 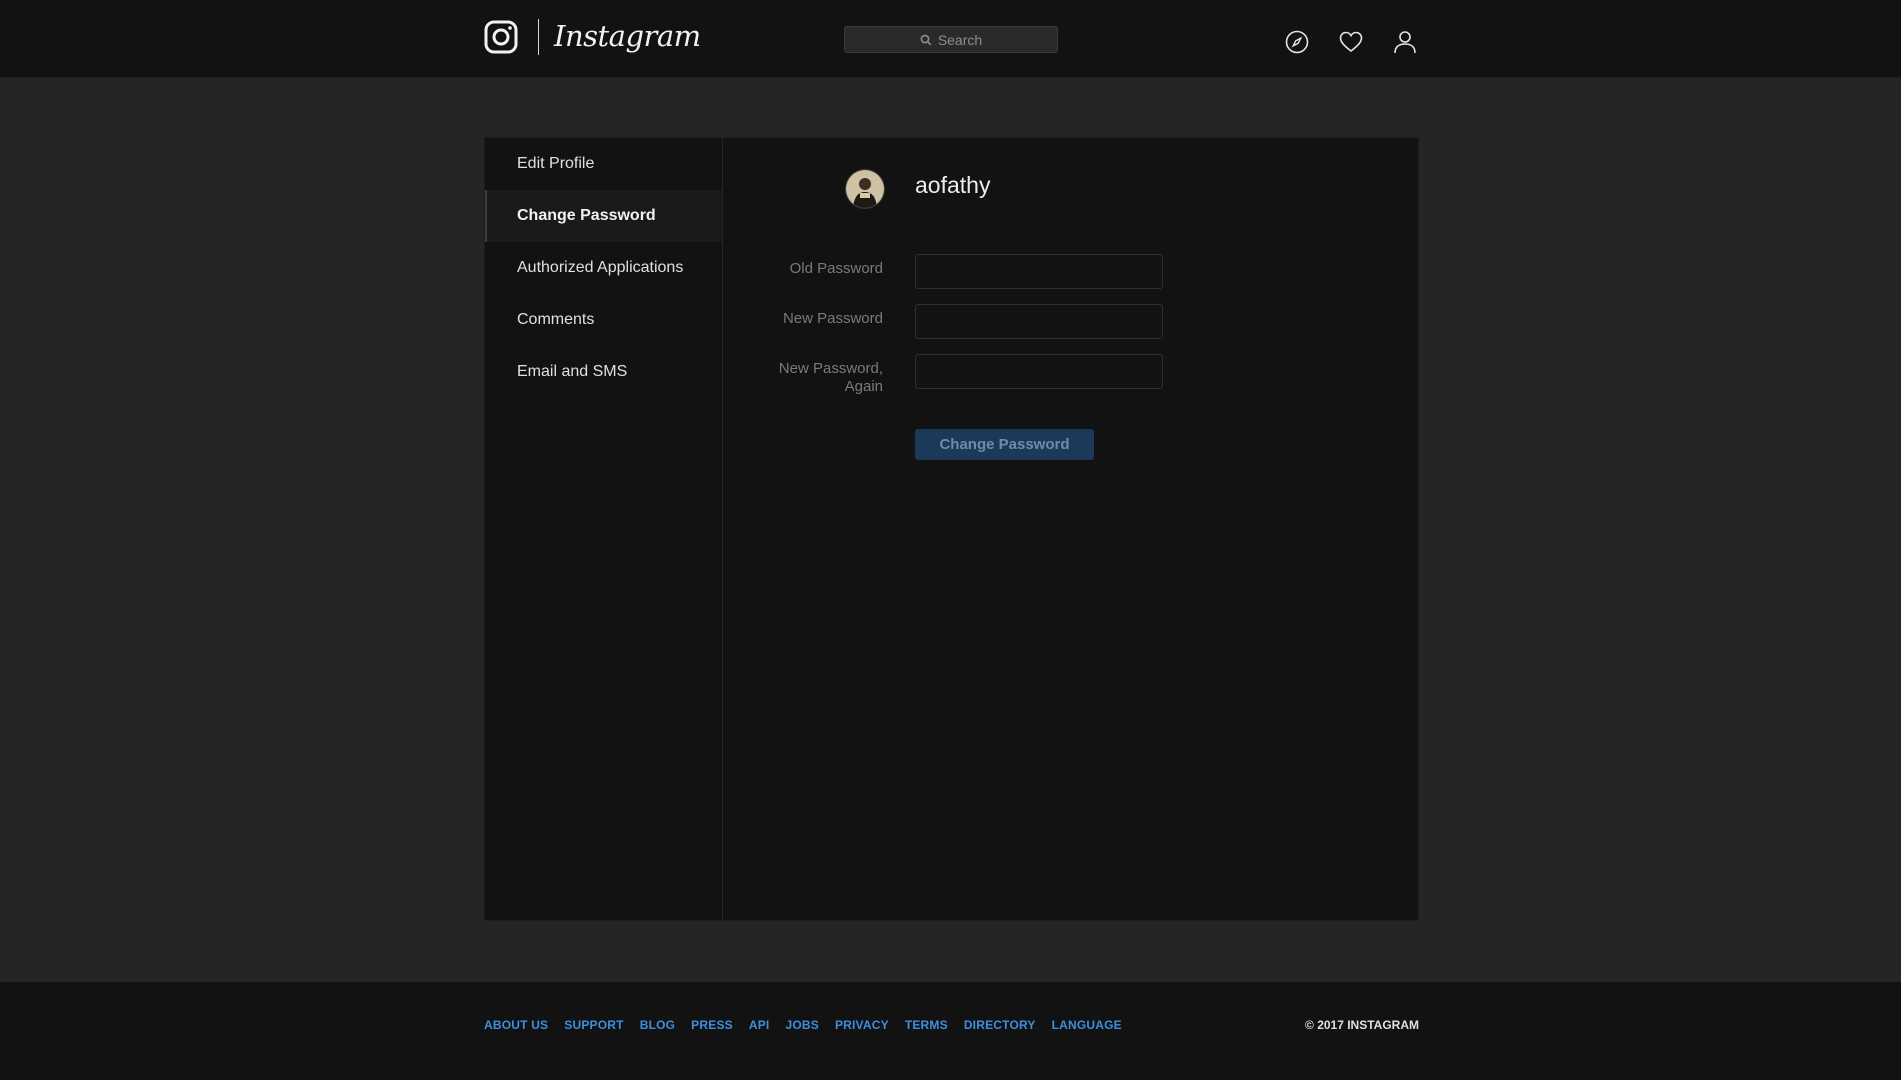 What do you see at coordinates (1000, 1025) in the screenshot?
I see `footer-link-directory: DIRECTORY` at bounding box center [1000, 1025].